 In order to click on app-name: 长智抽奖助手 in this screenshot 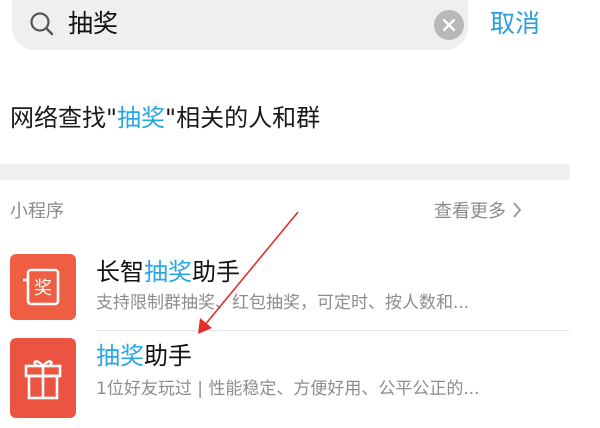, I will do `click(168, 272)`.